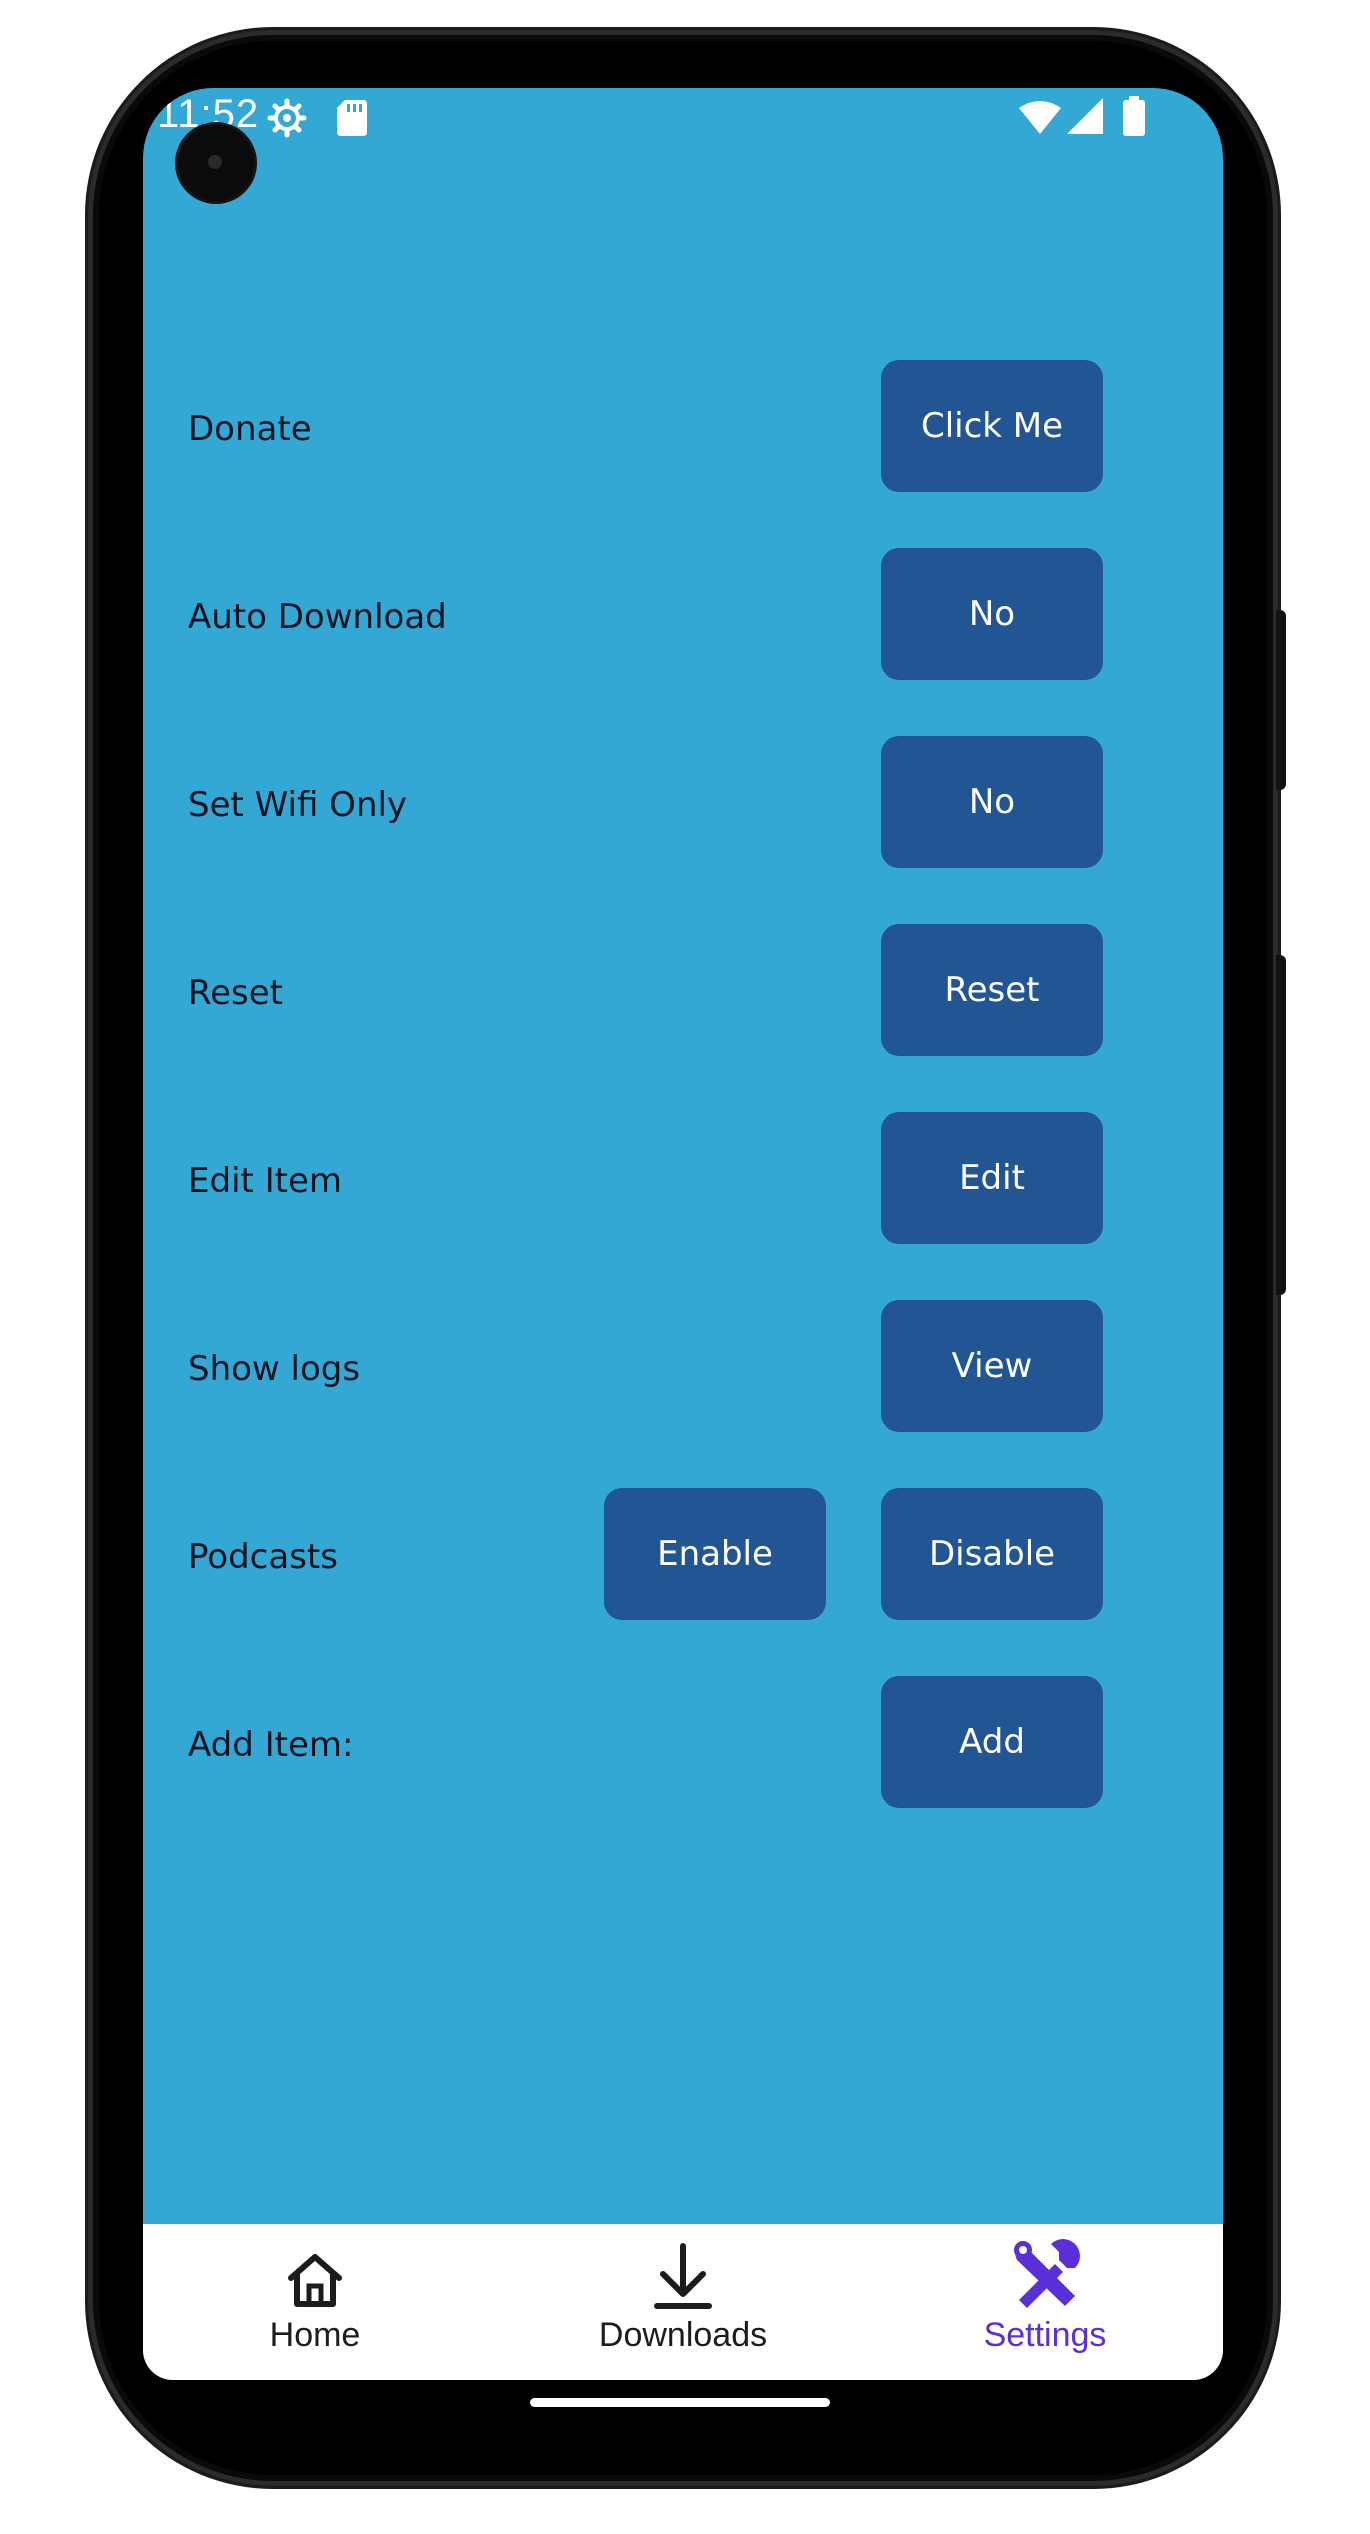  Describe the element at coordinates (1281, 700) in the screenshot. I see `power-button` at that location.